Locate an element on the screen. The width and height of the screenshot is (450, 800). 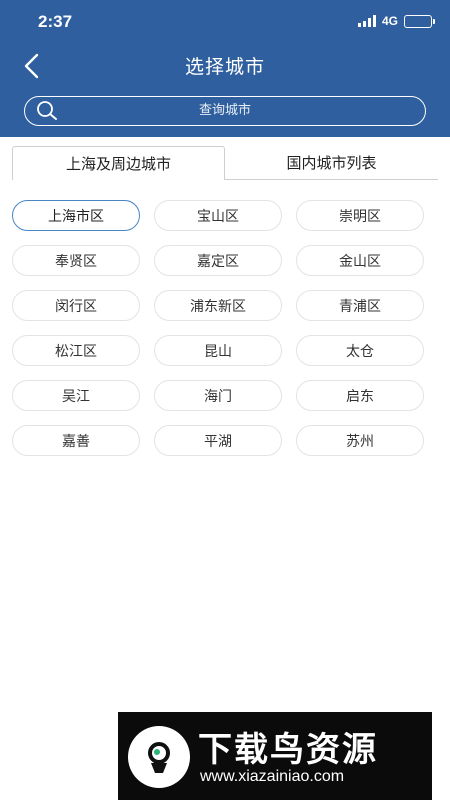
search-input is located at coordinates (225, 110).